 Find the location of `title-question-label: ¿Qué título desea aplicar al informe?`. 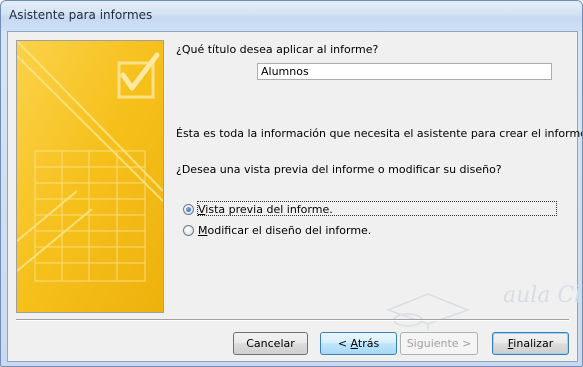

title-question-label: ¿Qué título desea aplicar al informe? is located at coordinates (277, 49).